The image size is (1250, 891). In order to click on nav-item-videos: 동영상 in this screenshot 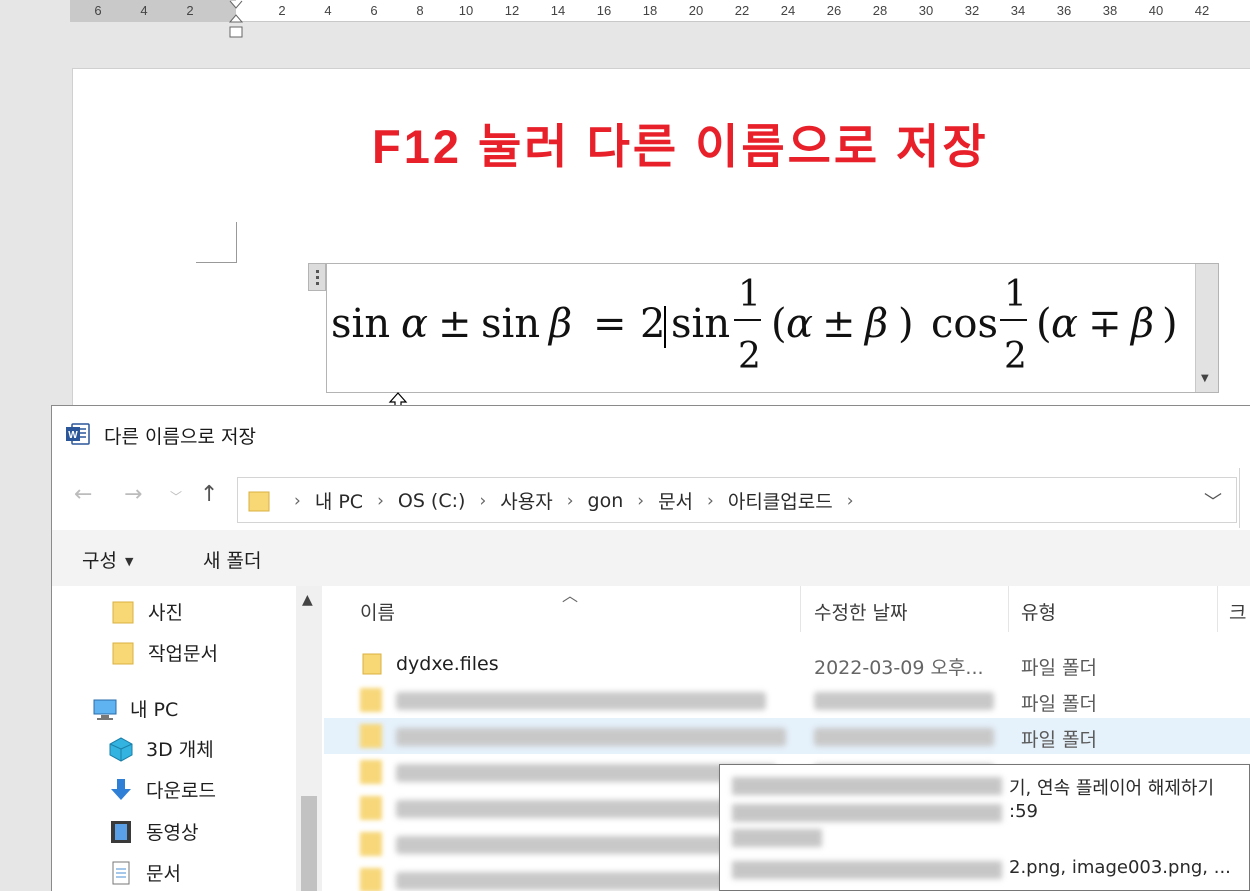, I will do `click(153, 831)`.